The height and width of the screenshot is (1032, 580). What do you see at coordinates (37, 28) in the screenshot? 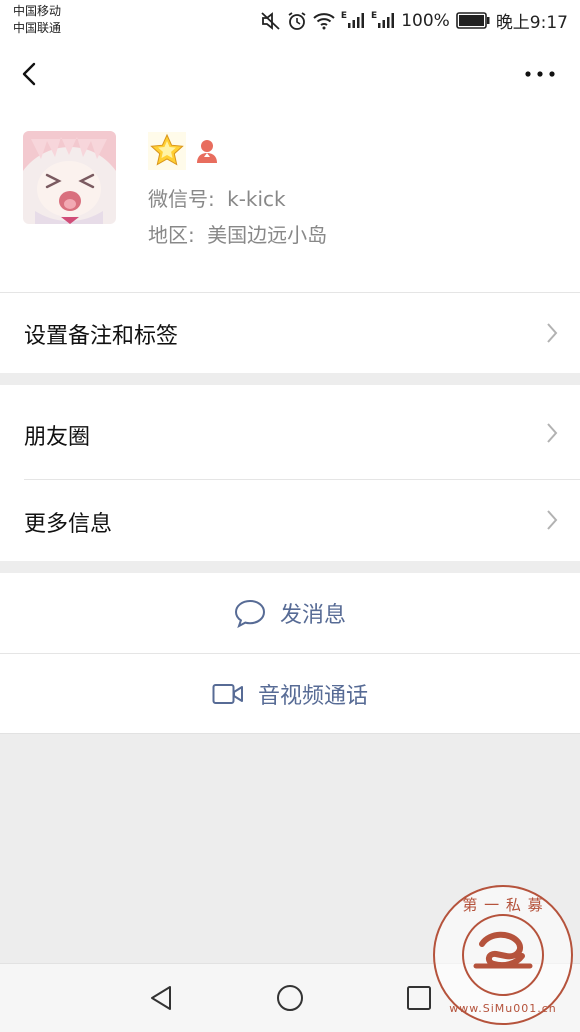
I see `carrier-2: 中国联通` at bounding box center [37, 28].